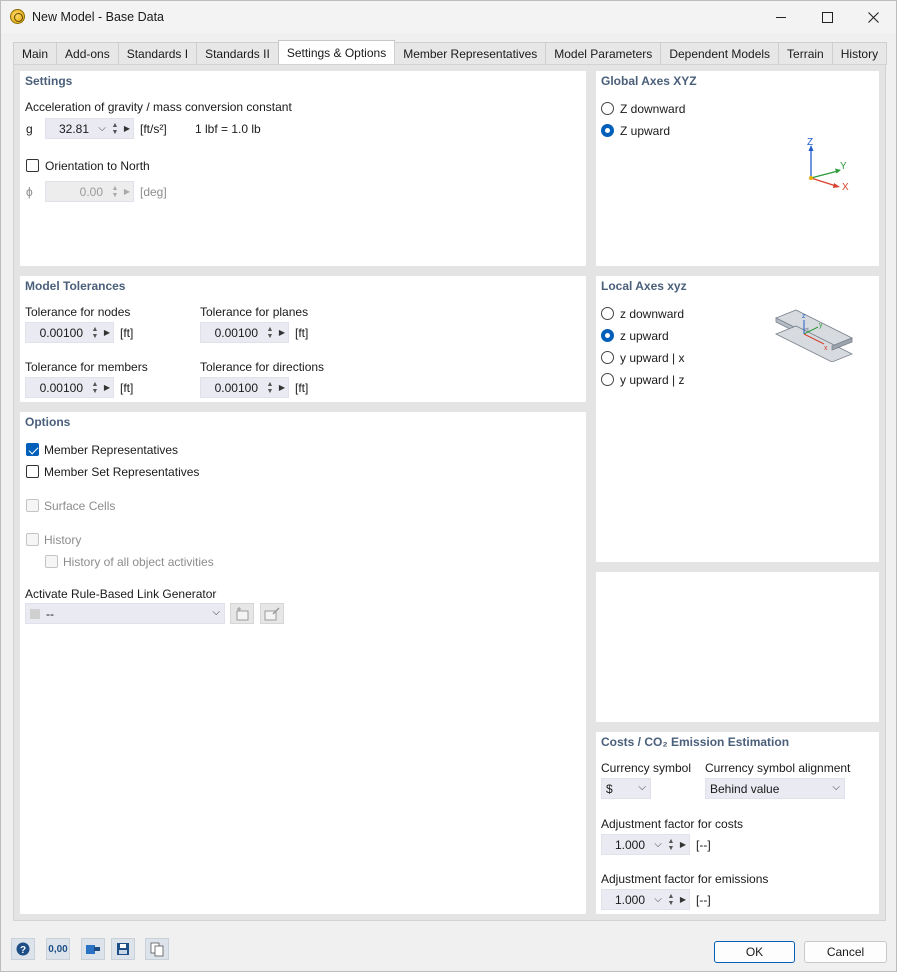 This screenshot has width=897, height=972. I want to click on planes-tolerance-value: 0.00100, so click(236, 332).